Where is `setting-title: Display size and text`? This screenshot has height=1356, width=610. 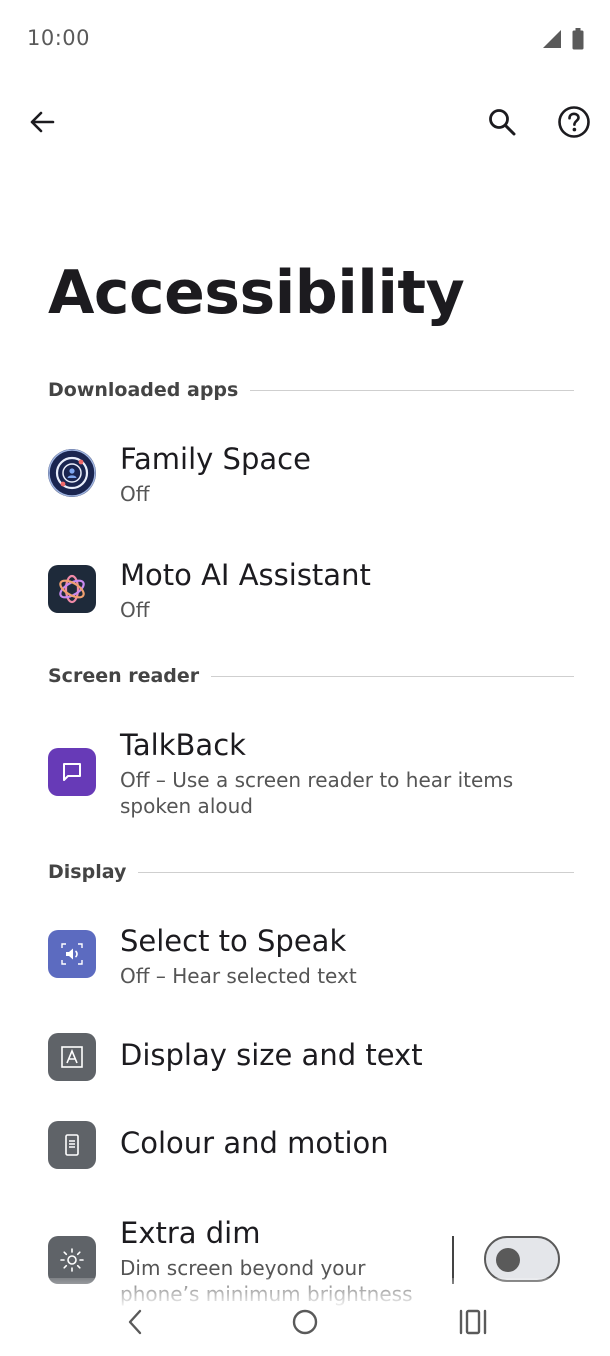
setting-title: Display size and text is located at coordinates (271, 1055).